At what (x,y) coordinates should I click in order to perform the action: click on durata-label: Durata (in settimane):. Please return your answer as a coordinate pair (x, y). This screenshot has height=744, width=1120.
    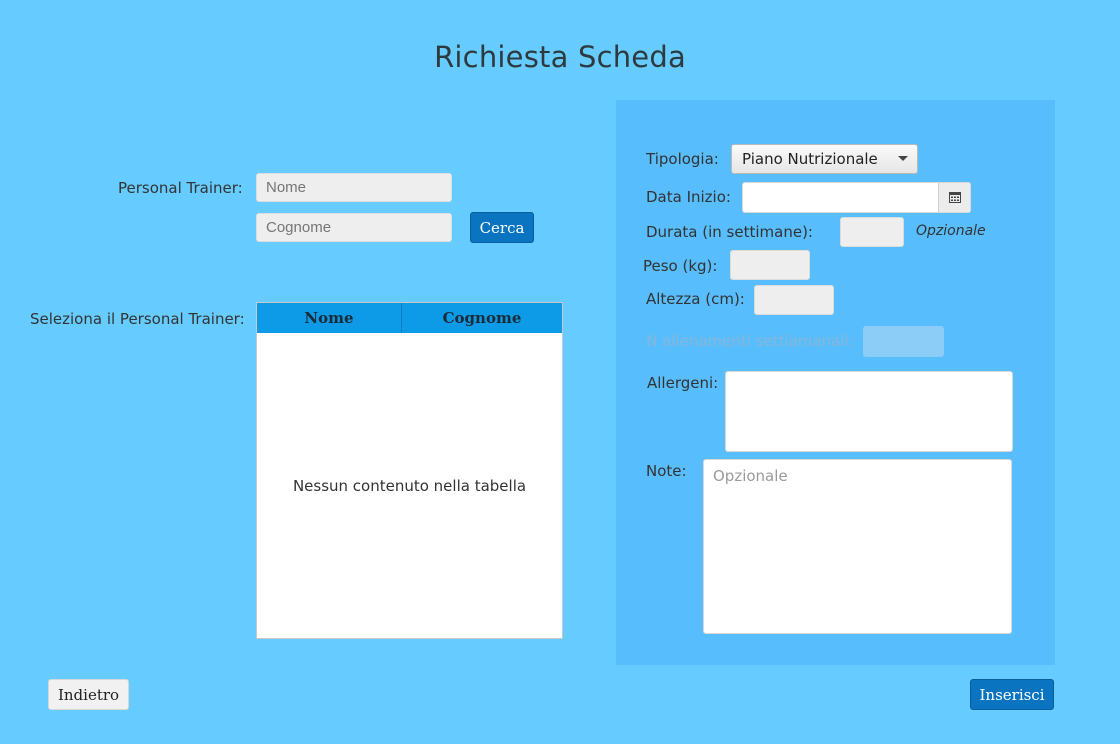
    Looking at the image, I should click on (729, 232).